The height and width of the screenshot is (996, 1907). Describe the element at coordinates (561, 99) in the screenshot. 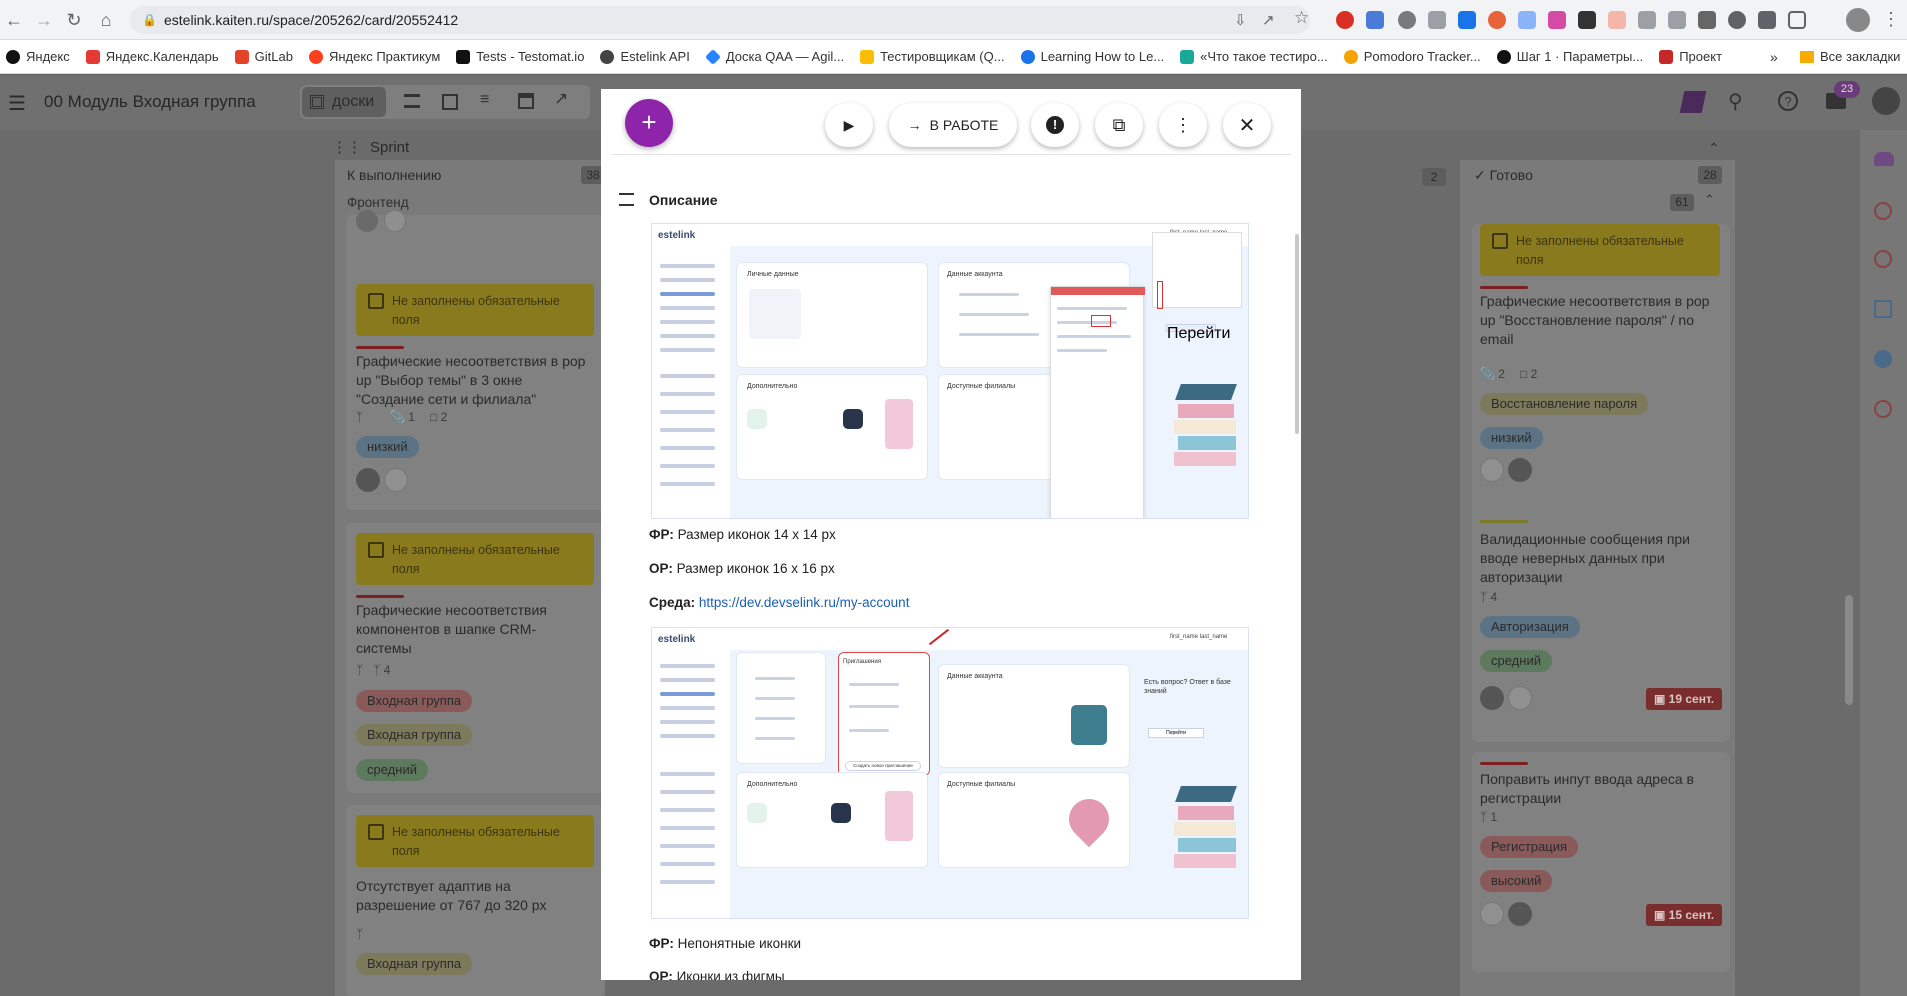

I see `chart-icon: ↗` at that location.